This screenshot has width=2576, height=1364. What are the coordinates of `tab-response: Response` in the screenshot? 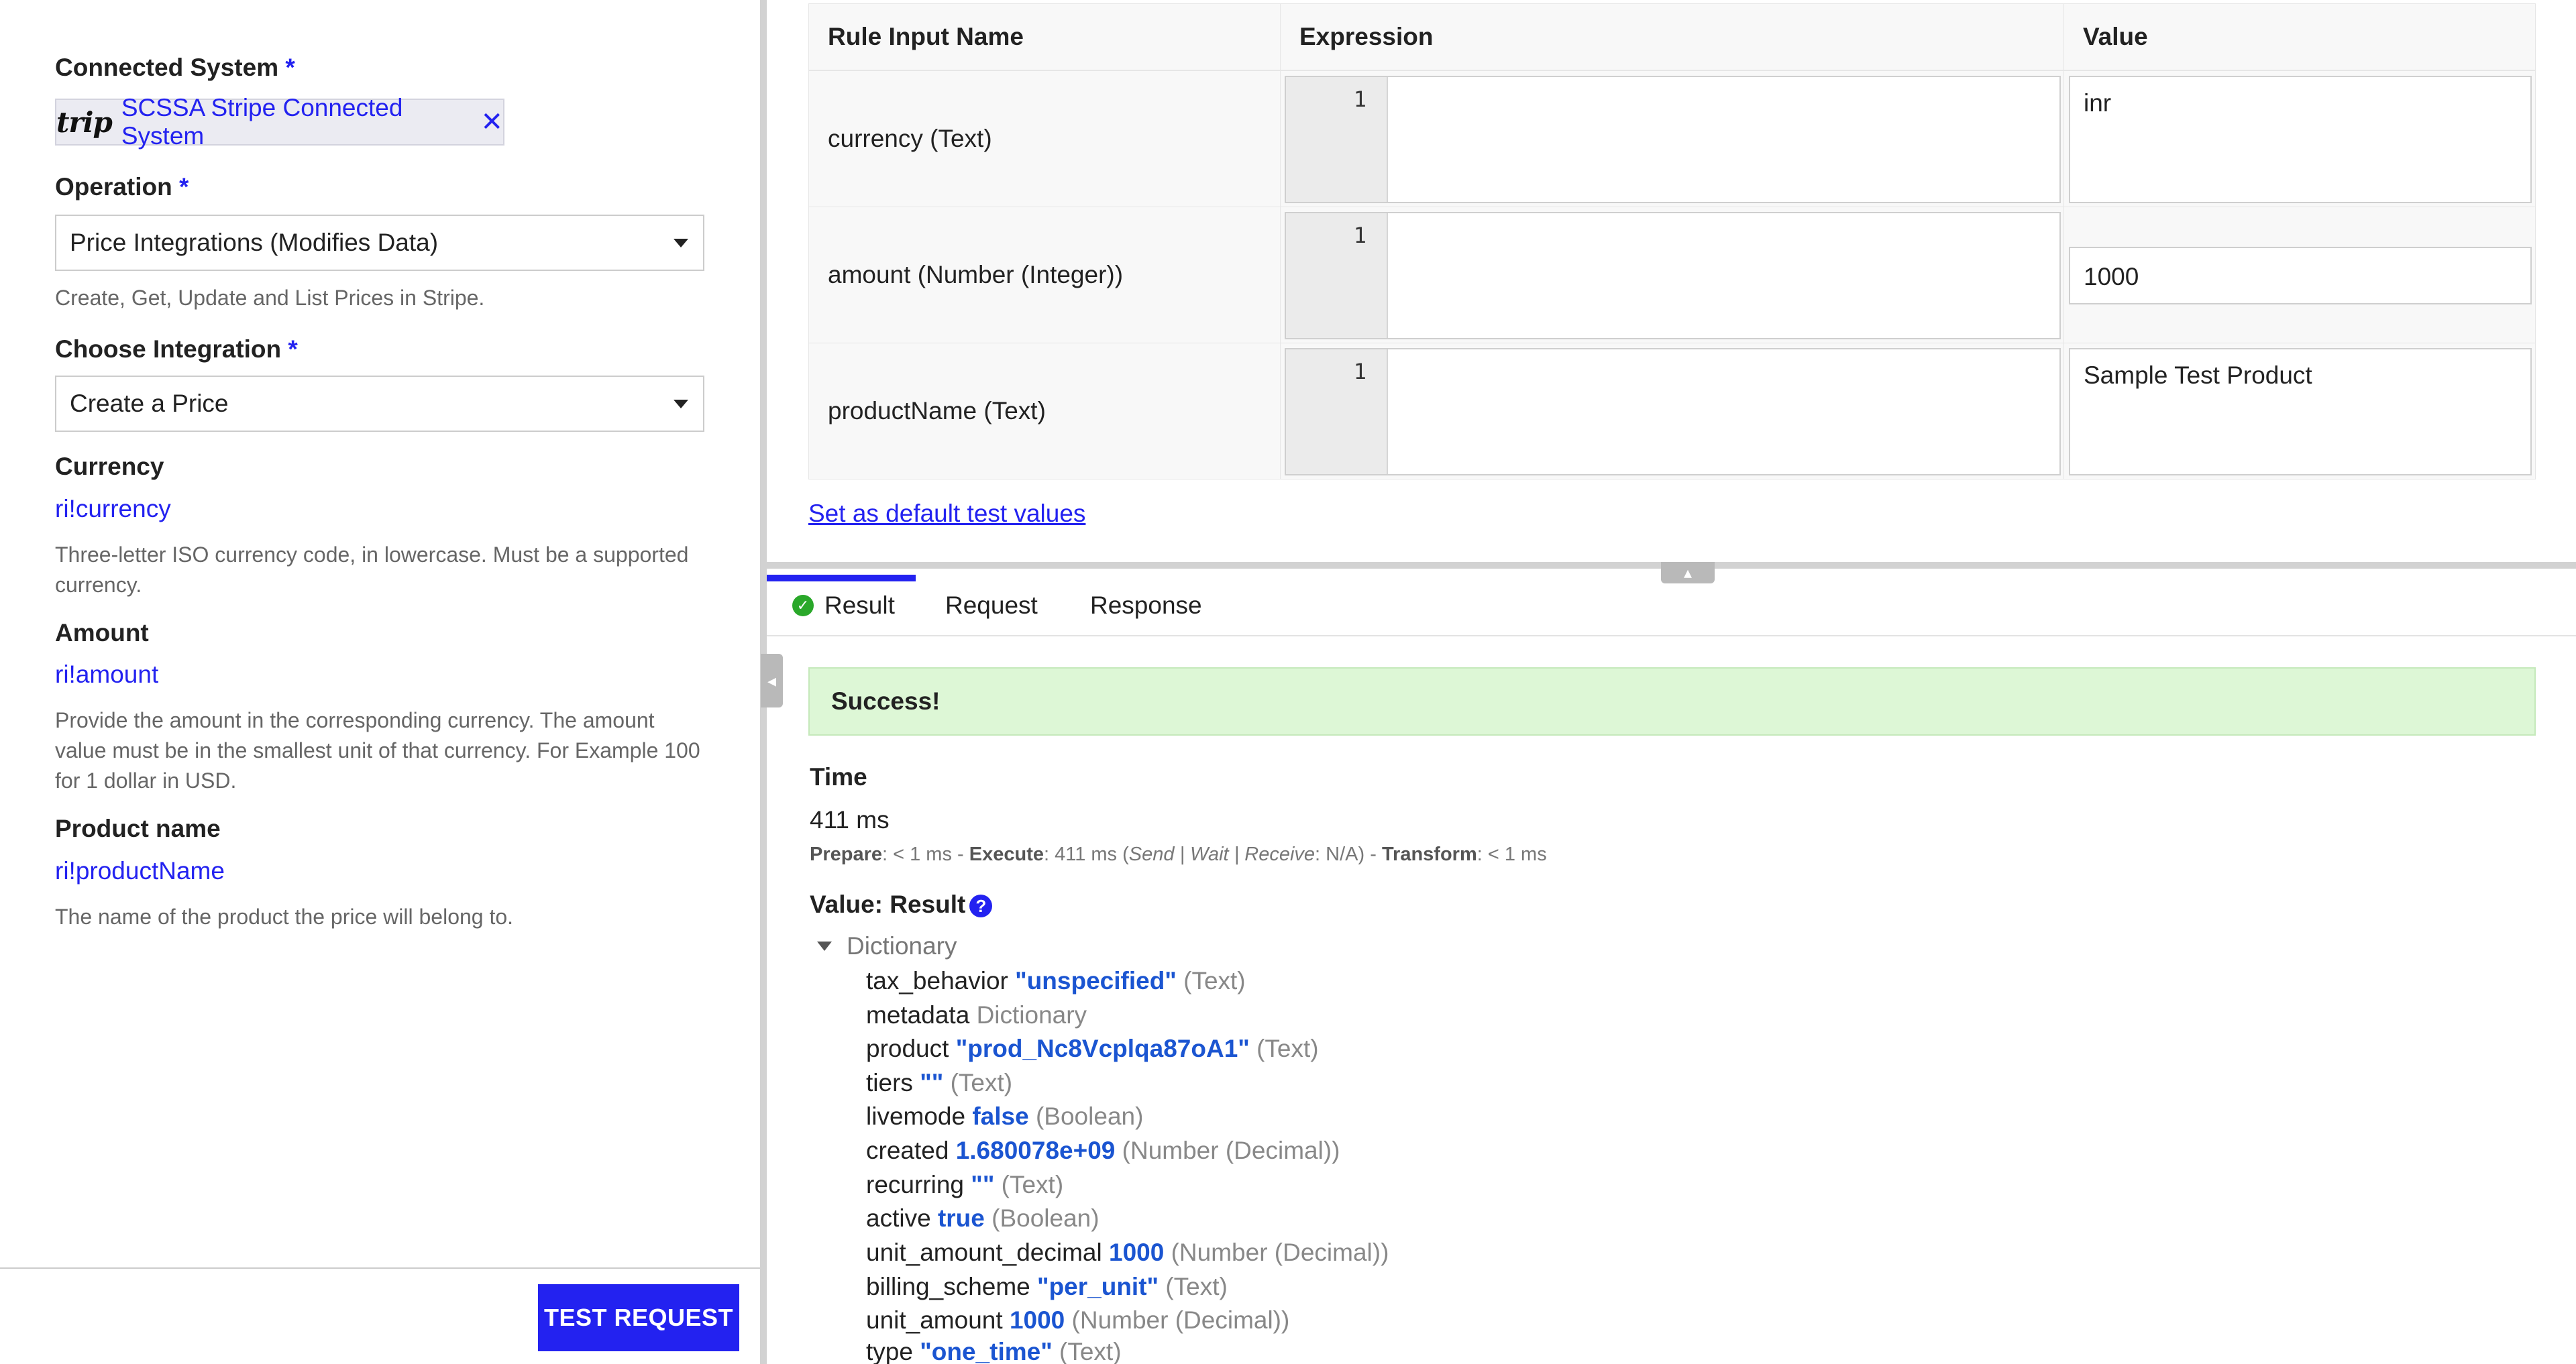 It's located at (1146, 605).